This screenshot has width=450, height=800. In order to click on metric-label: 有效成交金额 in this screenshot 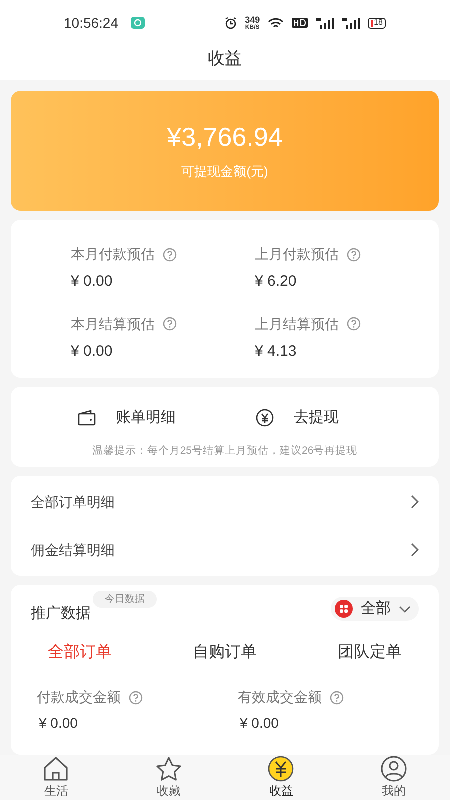, I will do `click(280, 697)`.